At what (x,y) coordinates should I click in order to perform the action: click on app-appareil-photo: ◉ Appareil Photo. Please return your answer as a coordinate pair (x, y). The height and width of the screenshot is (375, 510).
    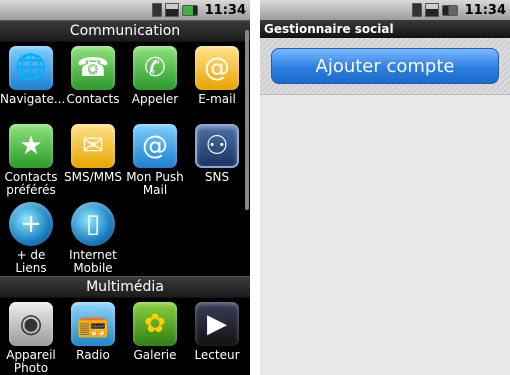
    Looking at the image, I should click on (31, 336).